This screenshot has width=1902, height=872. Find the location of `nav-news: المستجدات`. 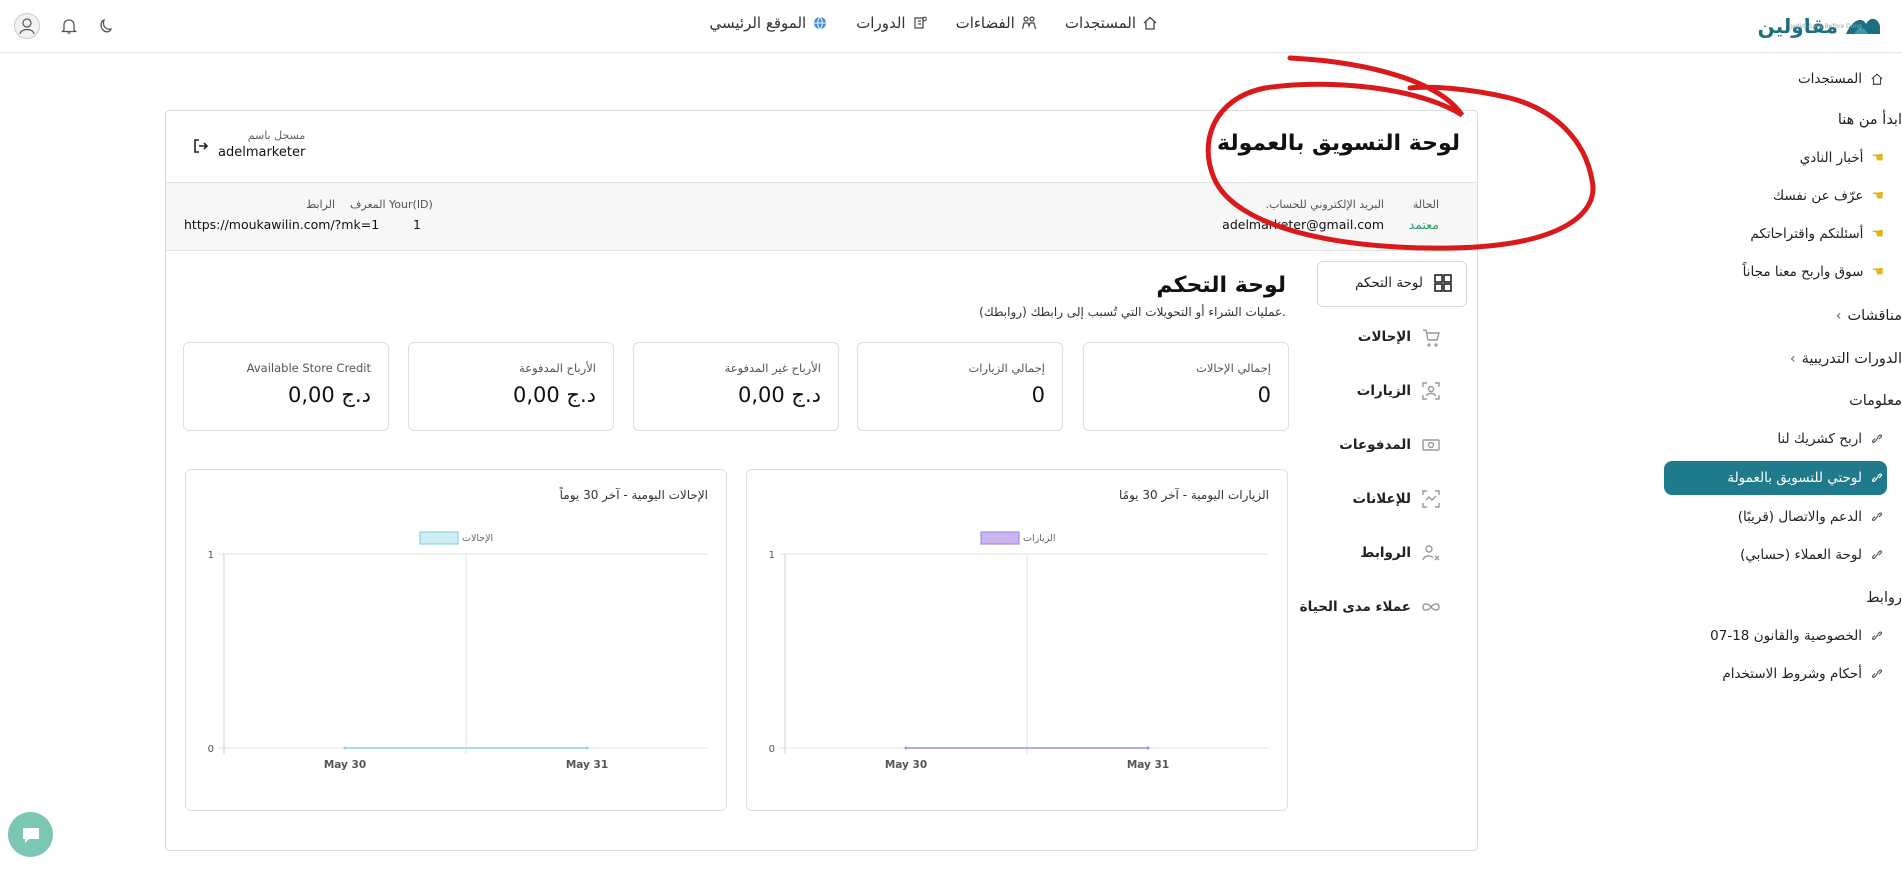

nav-news: المستجدات is located at coordinates (1111, 23).